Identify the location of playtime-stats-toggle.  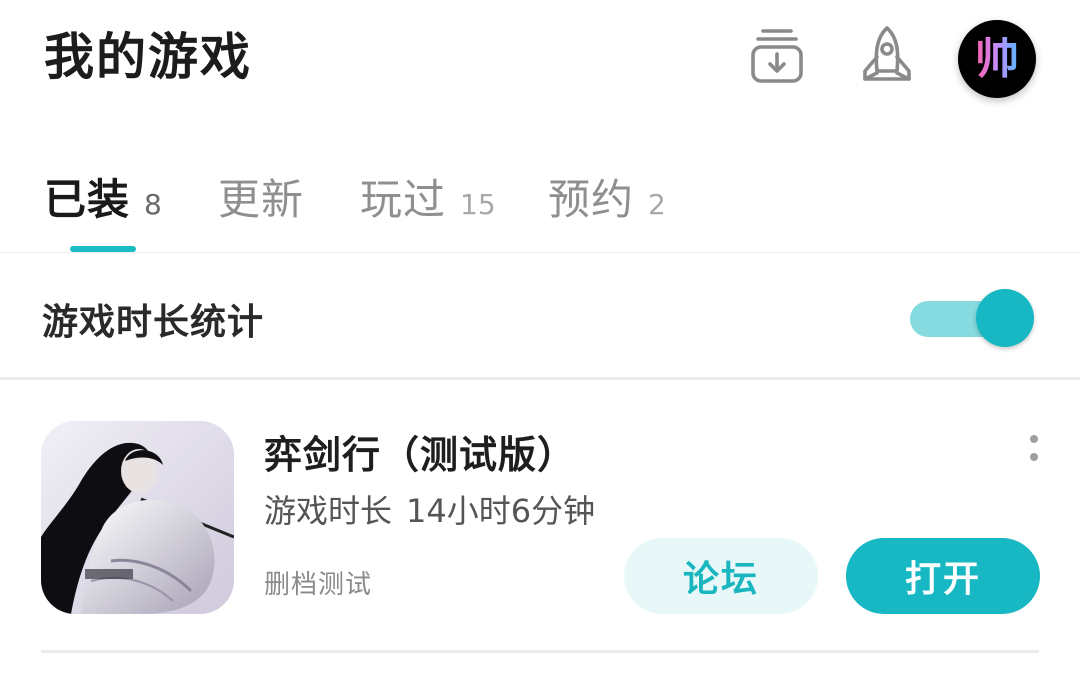
(973, 318).